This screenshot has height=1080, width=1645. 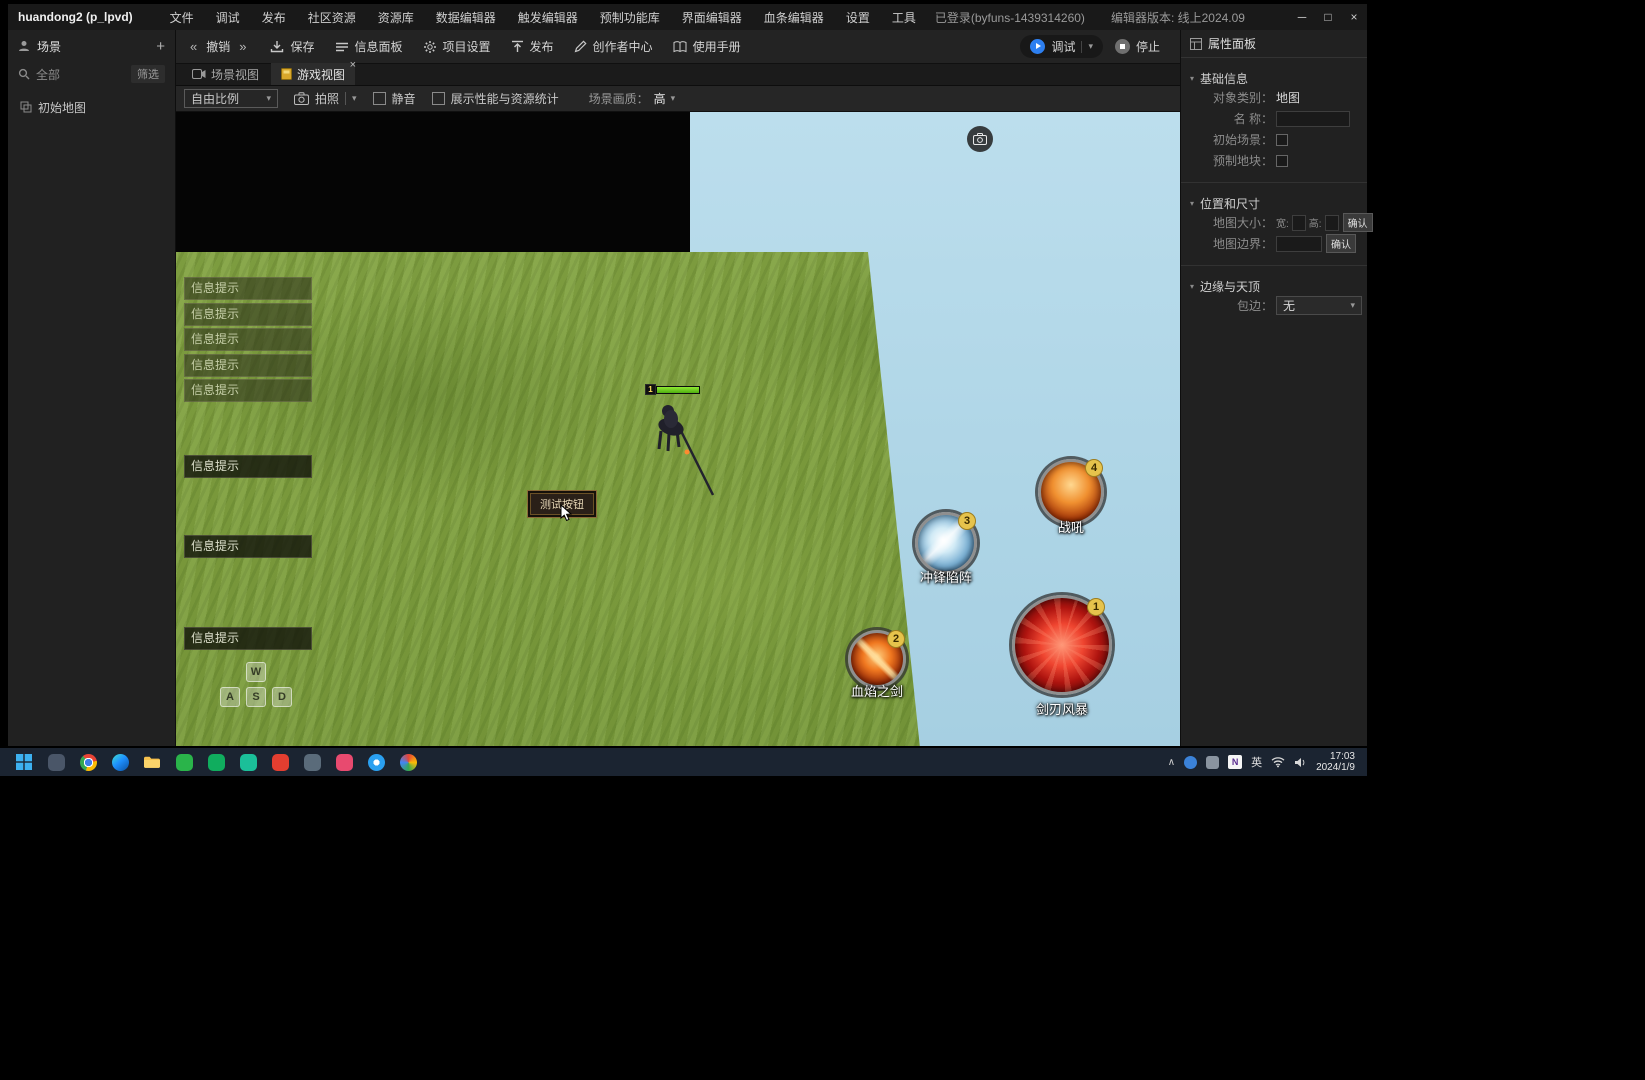 I want to click on object-category-row: 对象类别： 地图, so click(x=1256, y=98).